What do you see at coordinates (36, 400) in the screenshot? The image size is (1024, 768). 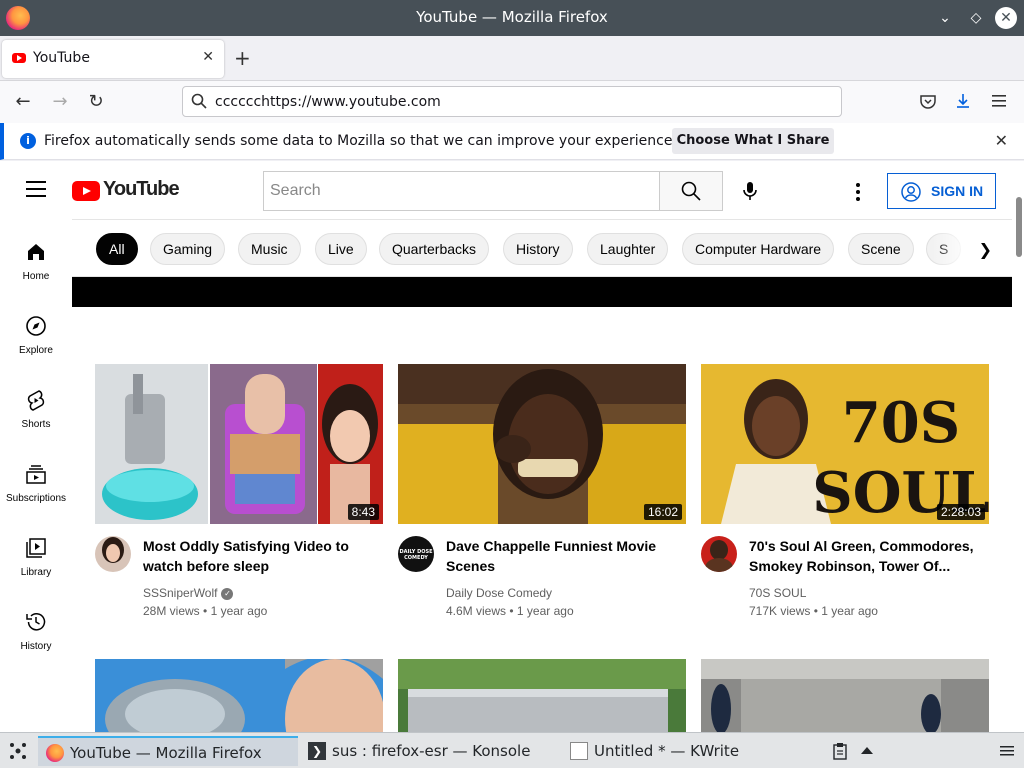 I see `shorts-icon` at bounding box center [36, 400].